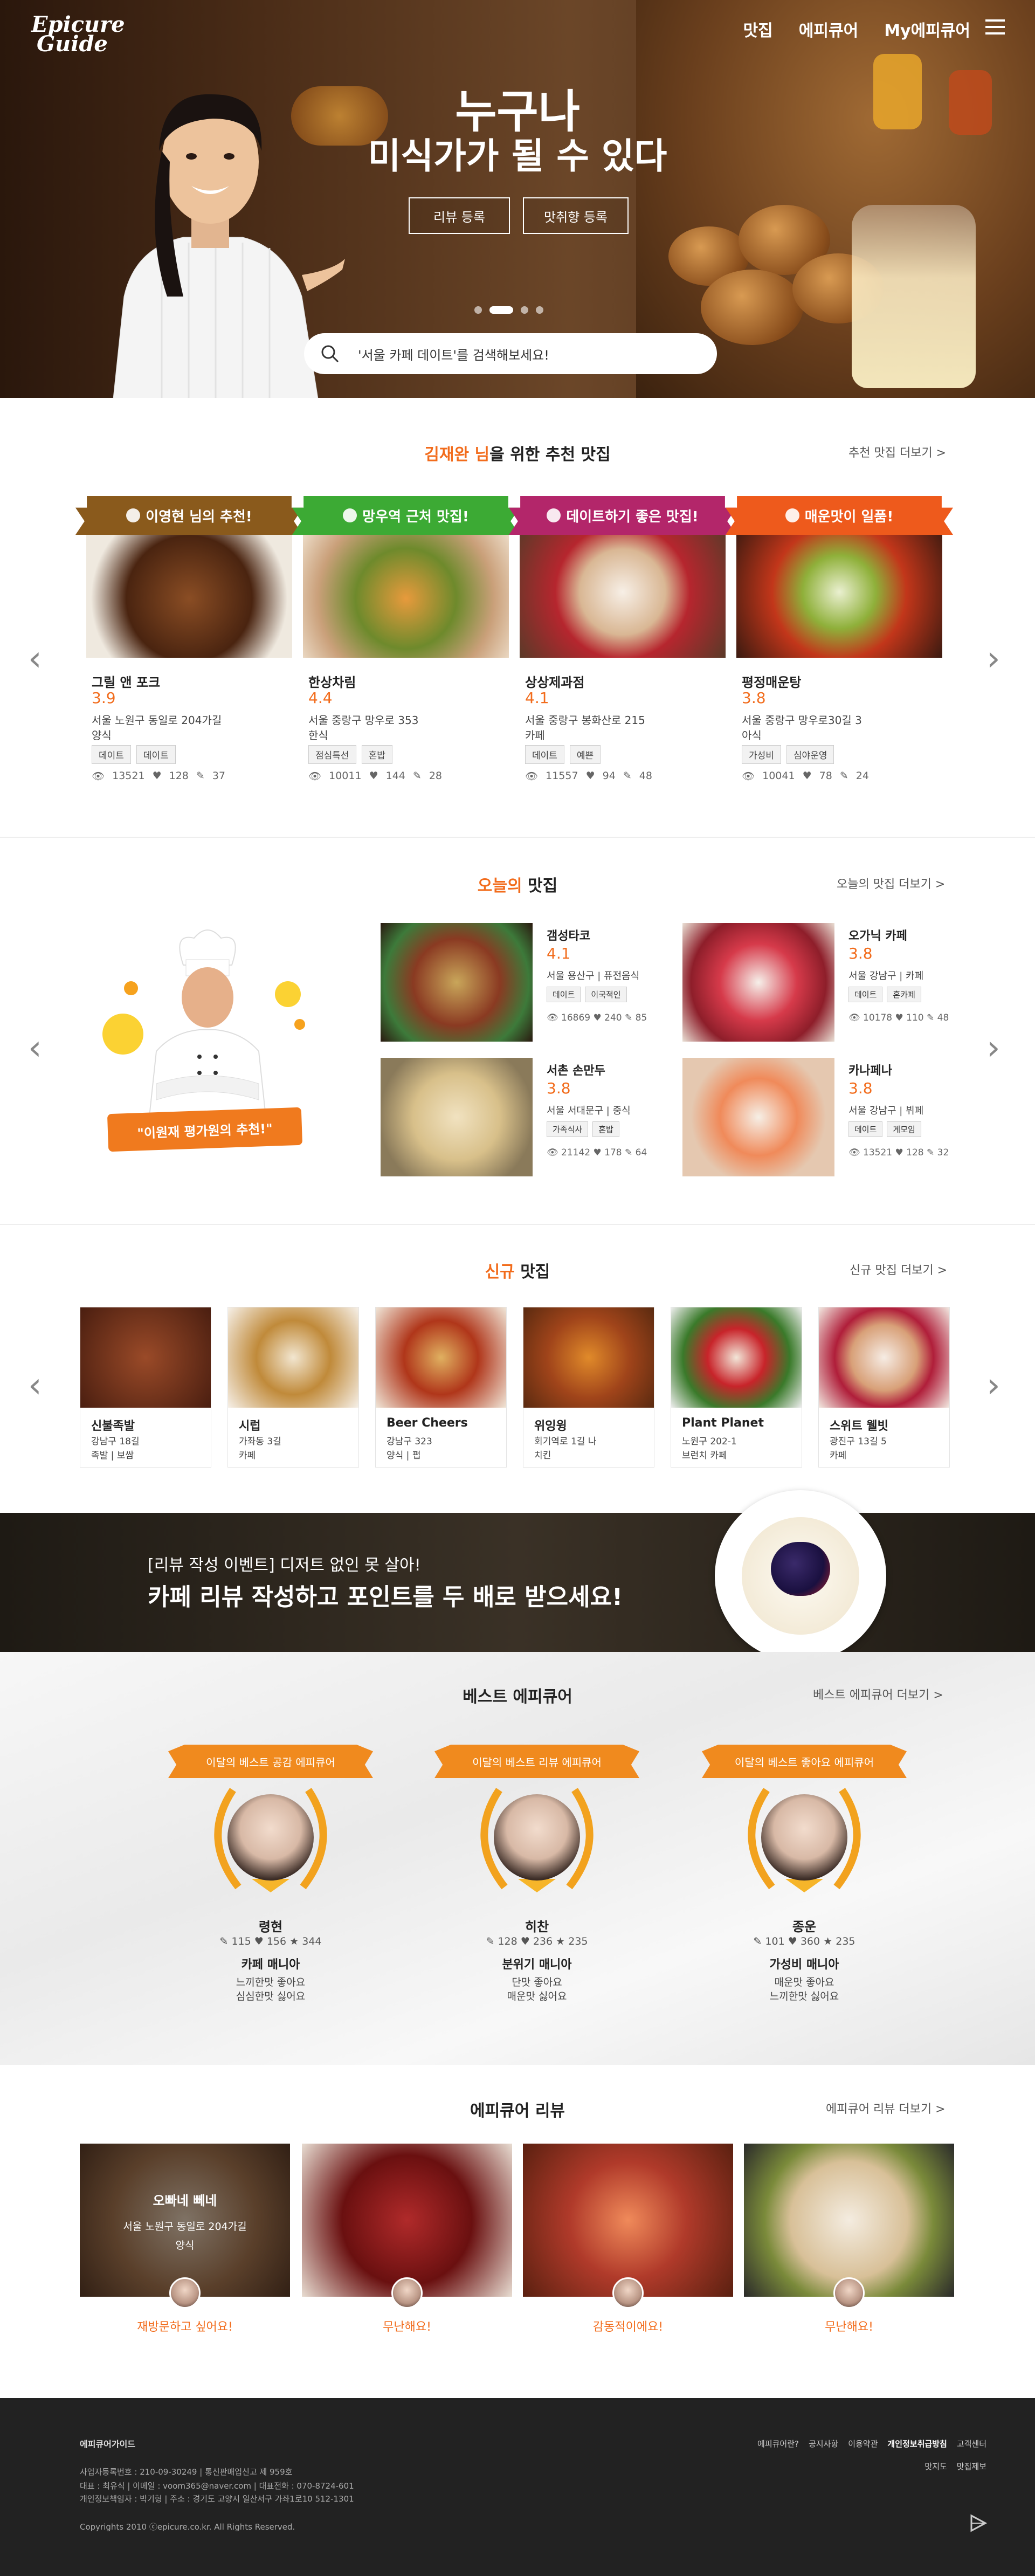 Image resolution: width=1035 pixels, height=2576 pixels. What do you see at coordinates (606, 994) in the screenshot?
I see `tag: 이국적인` at bounding box center [606, 994].